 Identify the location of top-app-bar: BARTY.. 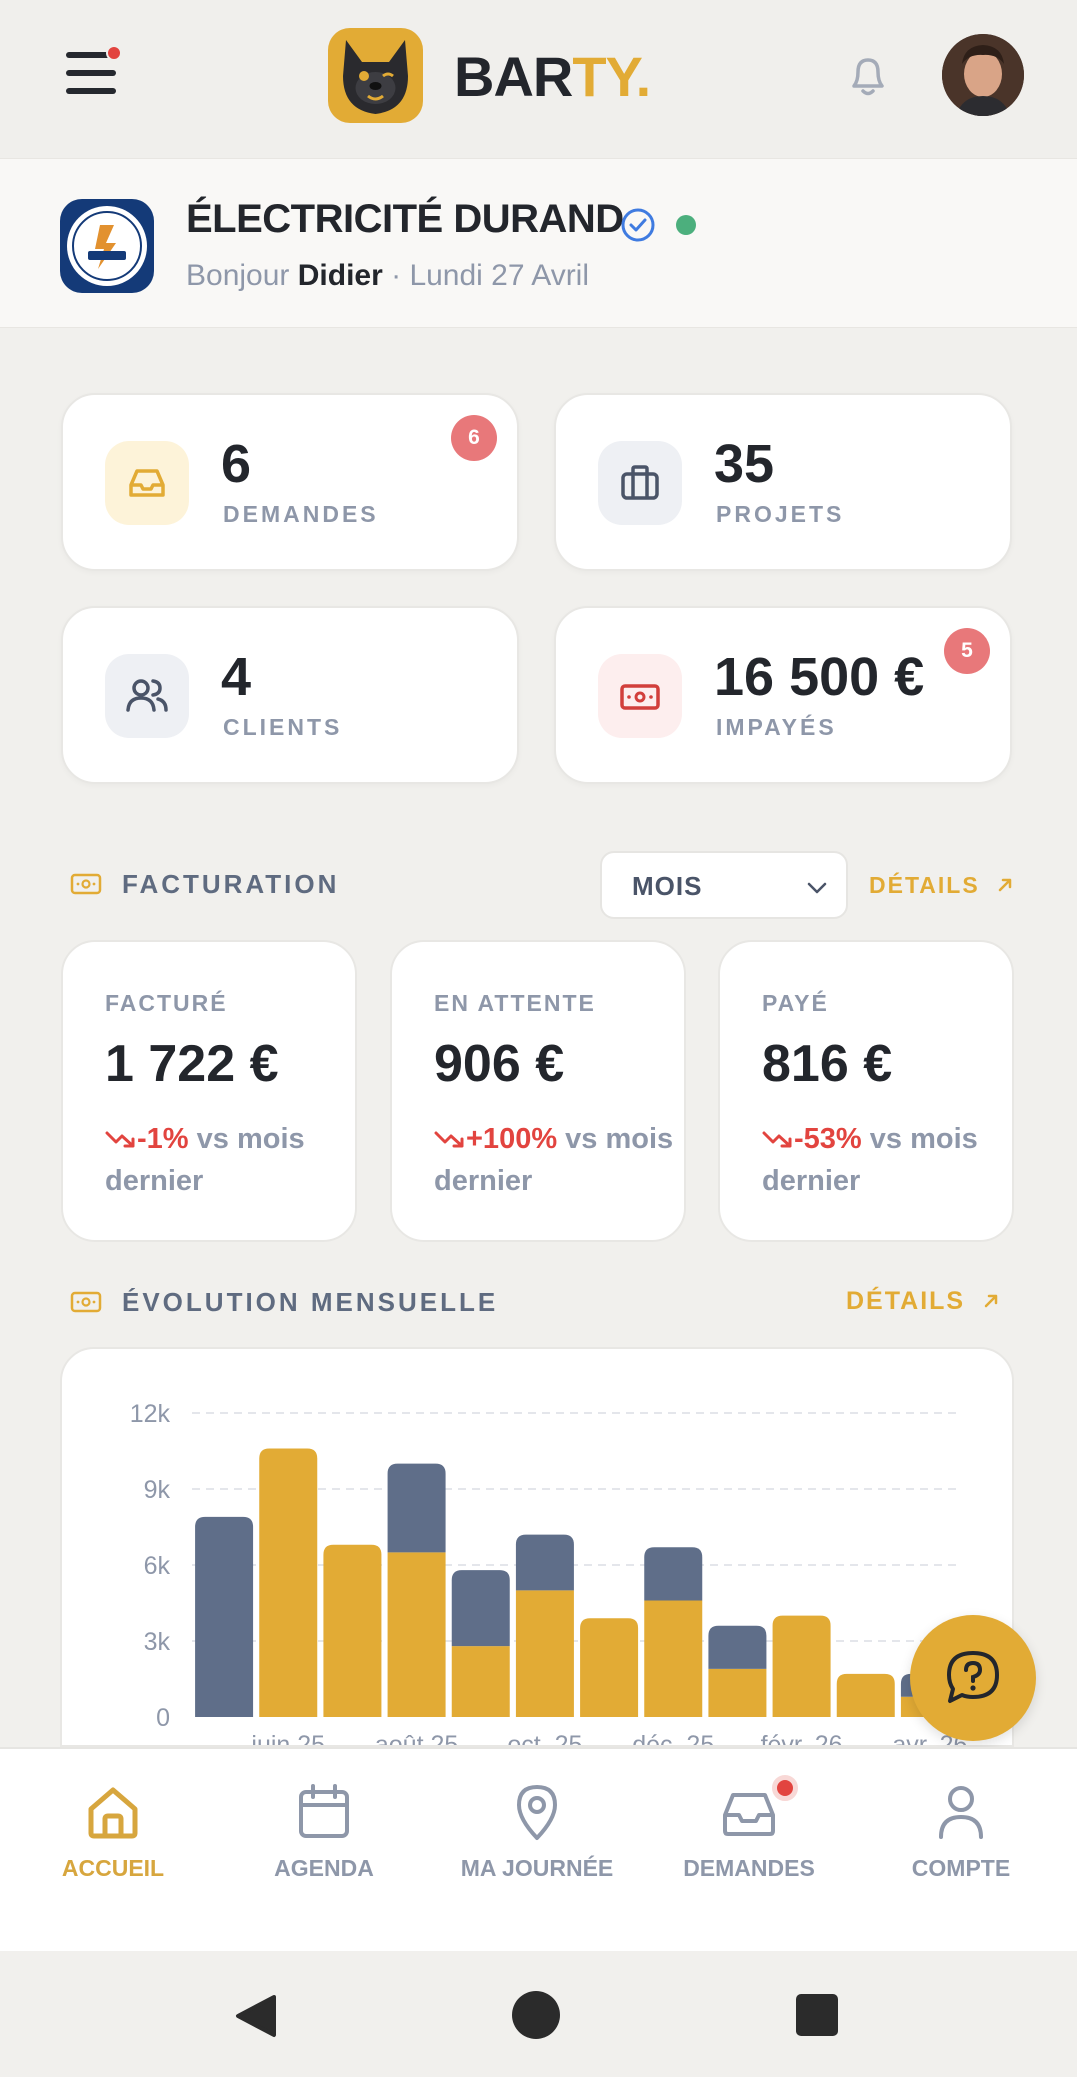
(538, 79).